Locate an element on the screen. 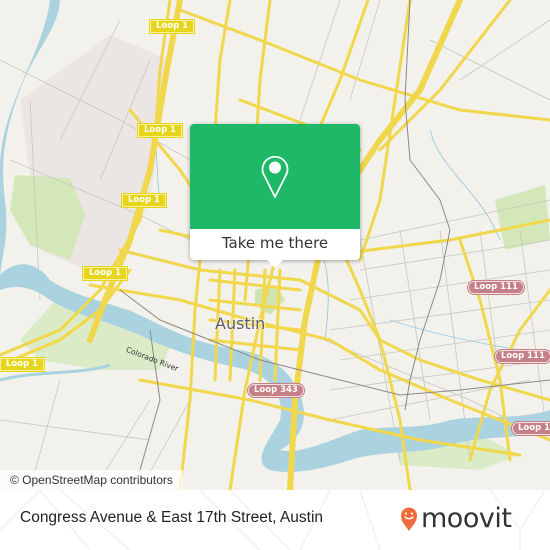 The width and height of the screenshot is (550, 550). location-popup: Take me there is located at coordinates (275, 192).